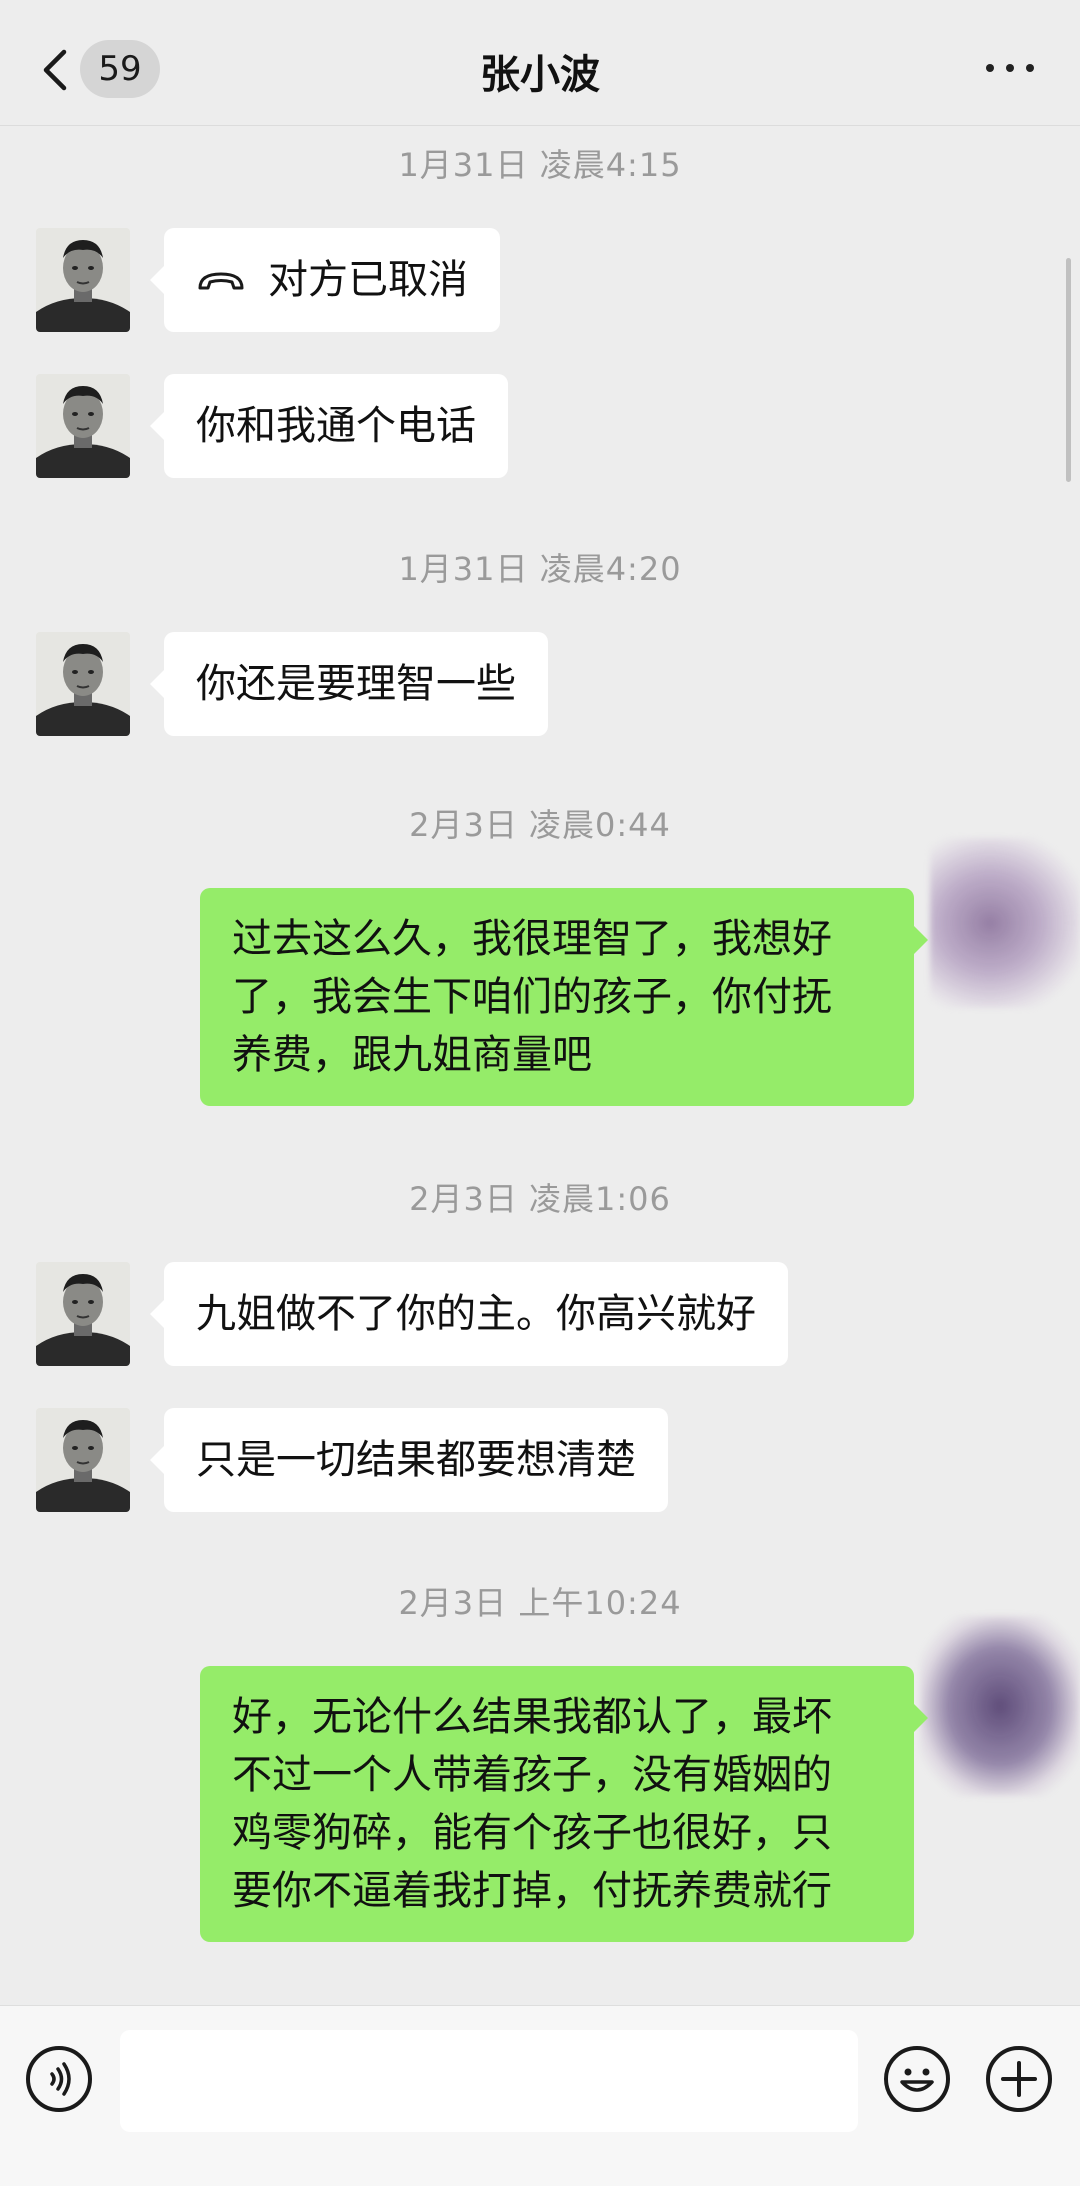  What do you see at coordinates (540, 75) in the screenshot?
I see `chat-title: 张小波` at bounding box center [540, 75].